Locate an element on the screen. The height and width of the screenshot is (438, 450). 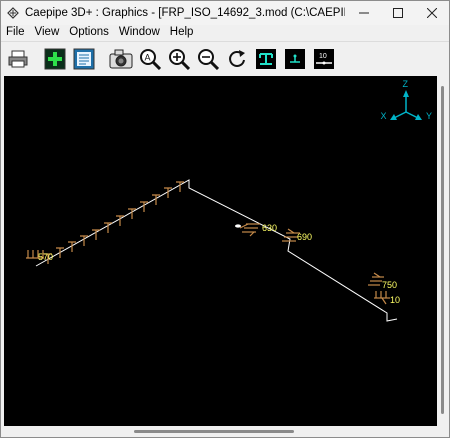
menu-help: Help is located at coordinates (182, 32).